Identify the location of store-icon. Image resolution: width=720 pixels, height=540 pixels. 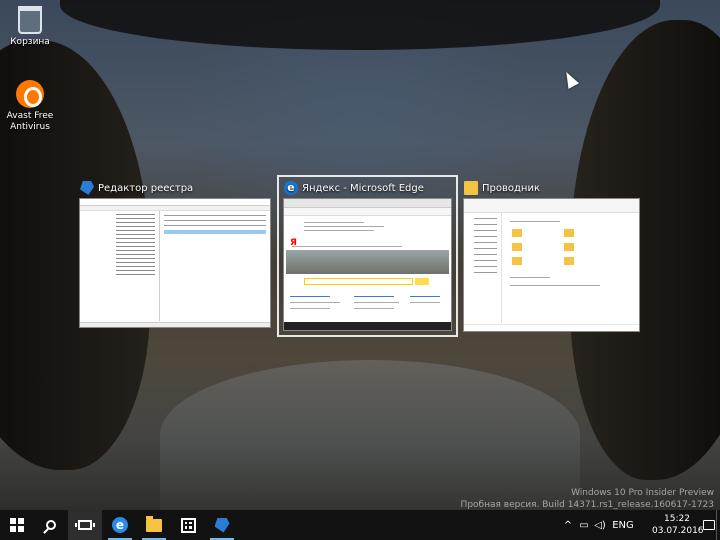
(188, 525).